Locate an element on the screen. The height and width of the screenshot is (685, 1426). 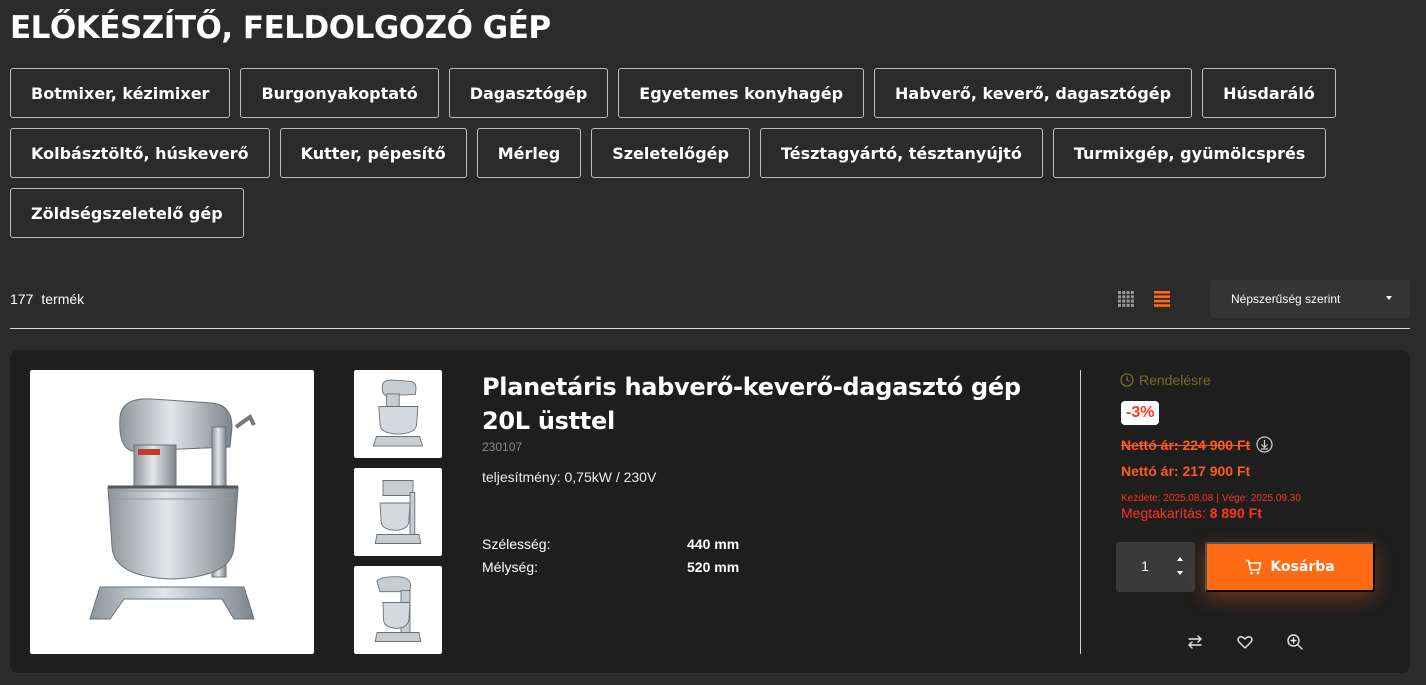
product-sku: 230107 is located at coordinates (502, 447).